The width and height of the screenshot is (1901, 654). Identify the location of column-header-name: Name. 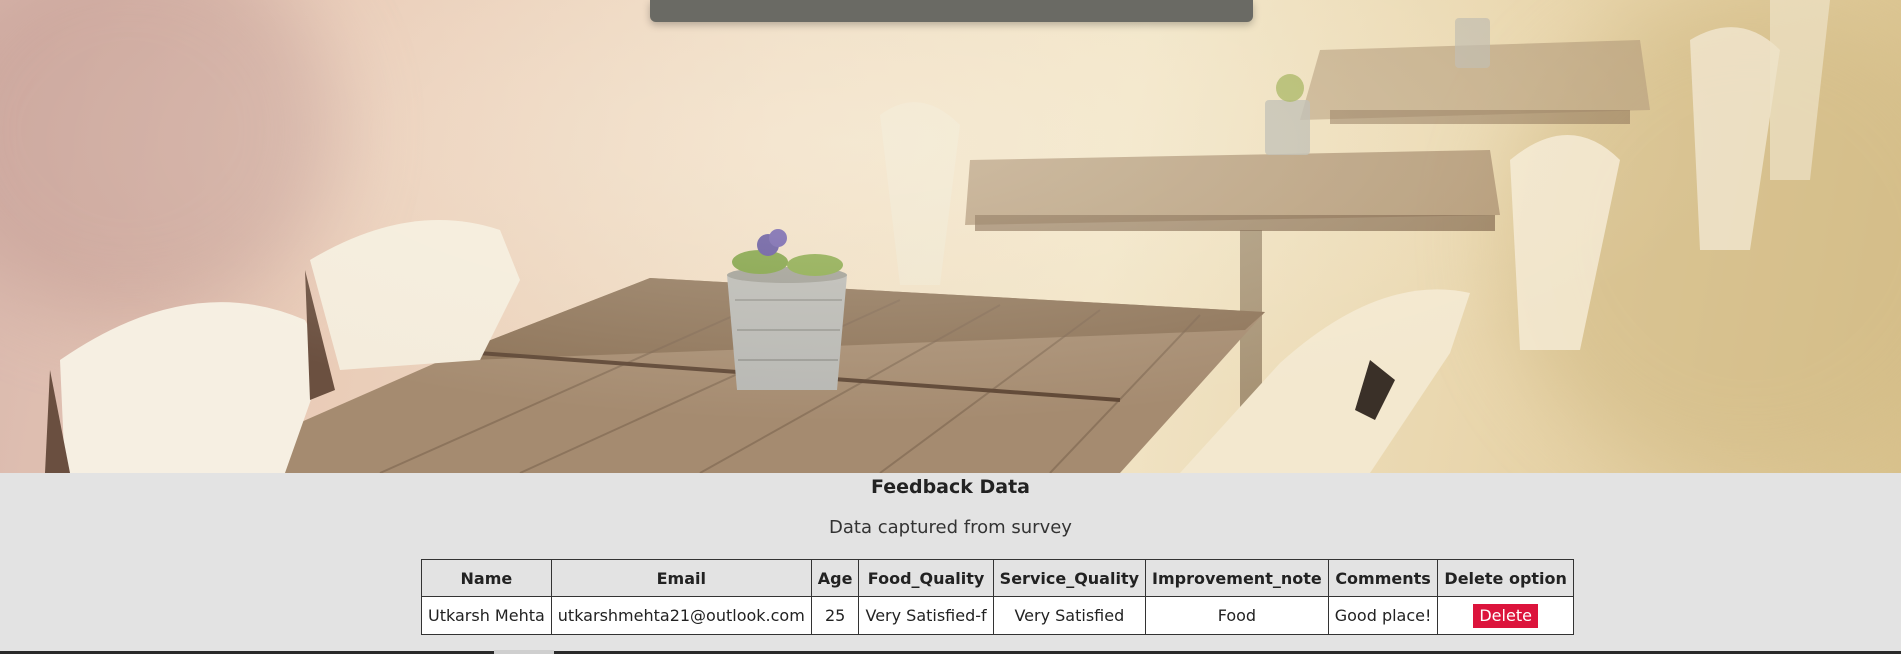
(486, 578).